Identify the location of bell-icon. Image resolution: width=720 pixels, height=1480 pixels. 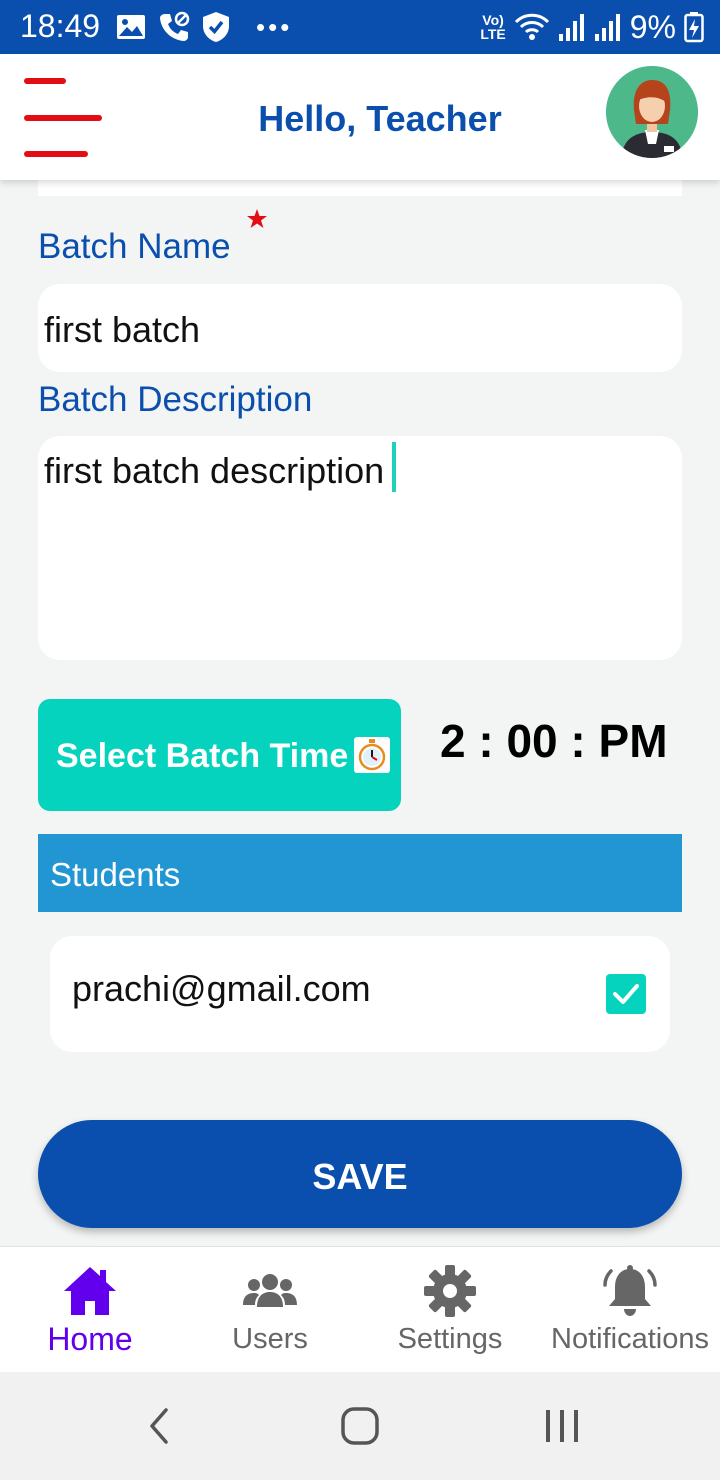
(630, 1290).